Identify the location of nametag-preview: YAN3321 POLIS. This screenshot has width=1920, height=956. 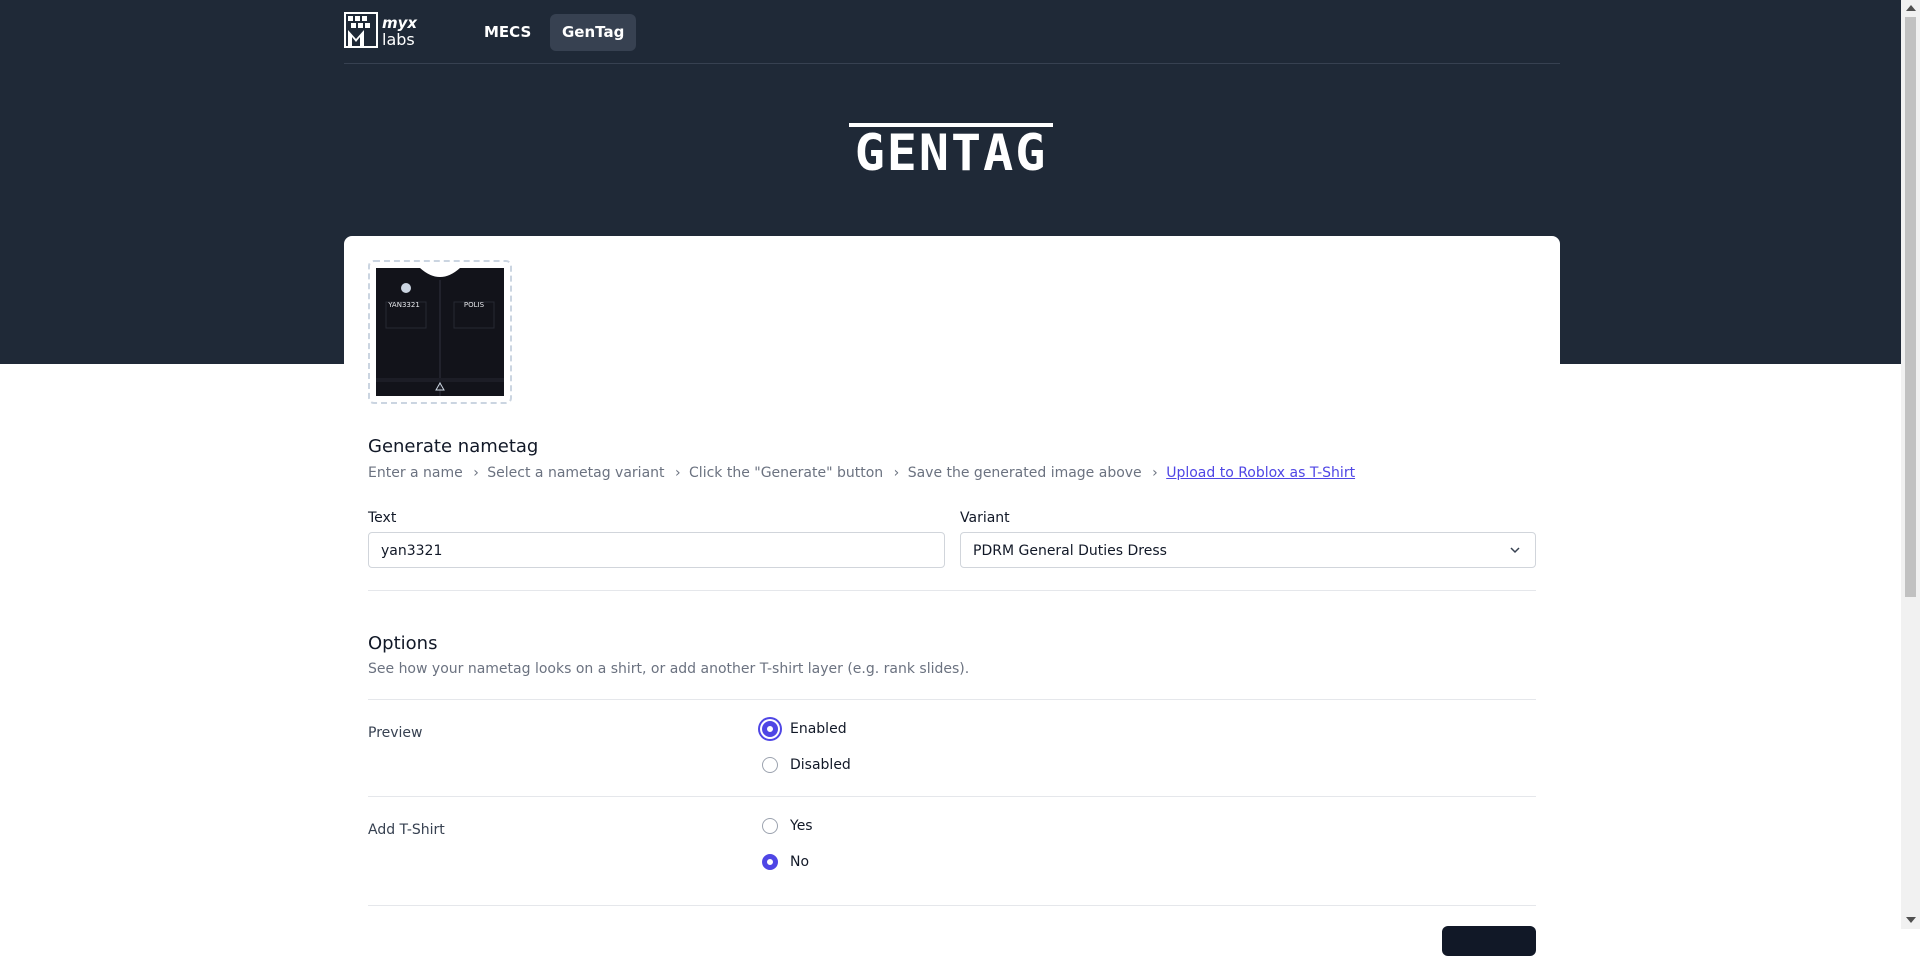
(440, 332).